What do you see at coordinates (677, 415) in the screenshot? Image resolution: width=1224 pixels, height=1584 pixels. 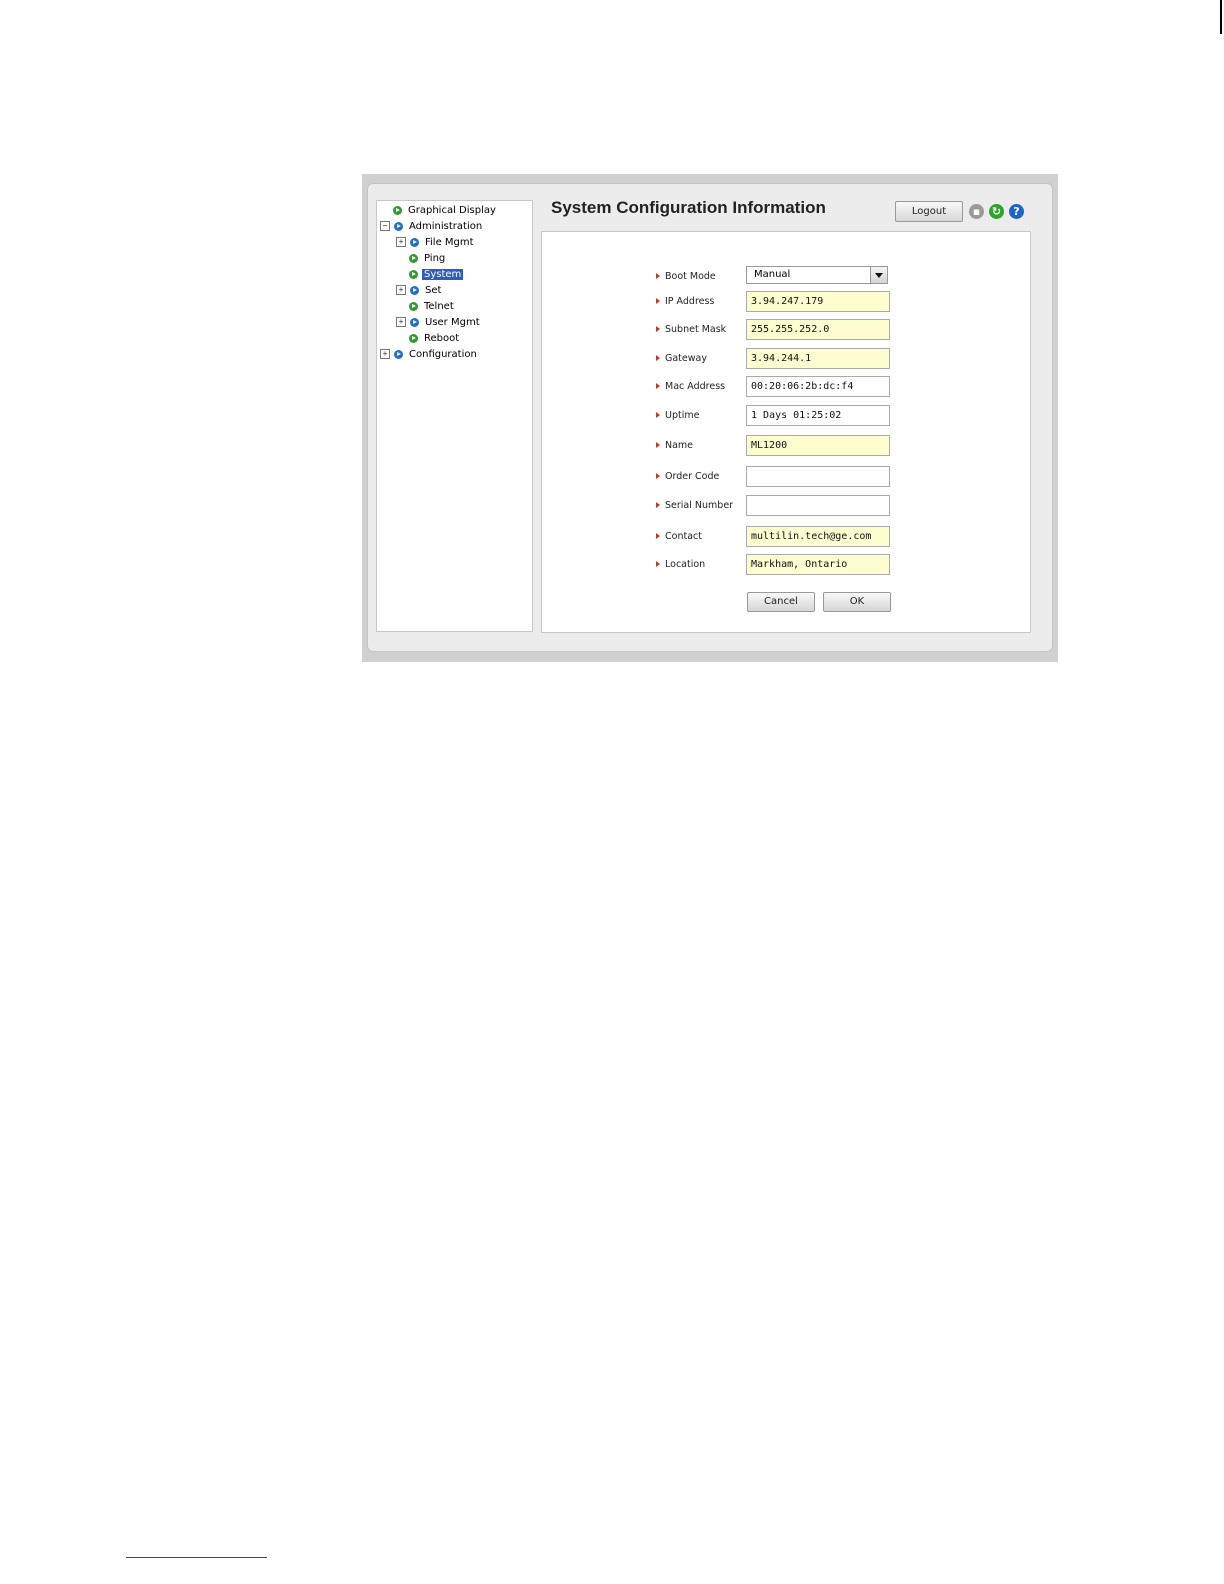 I see `uptime-label: Uptime` at bounding box center [677, 415].